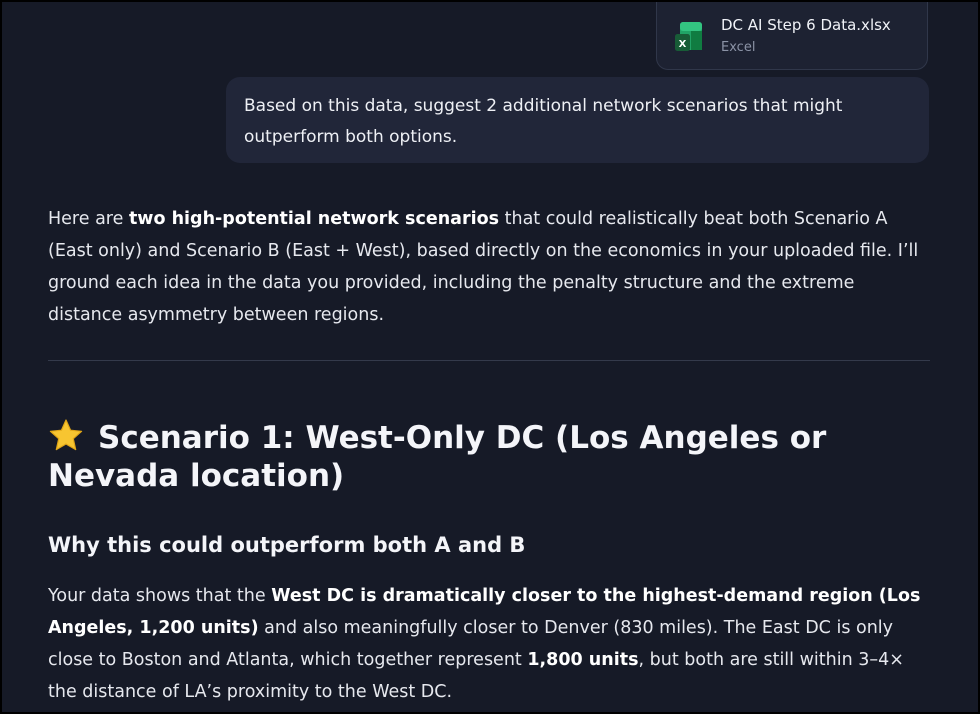 The image size is (980, 714). I want to click on section-divider, so click(489, 360).